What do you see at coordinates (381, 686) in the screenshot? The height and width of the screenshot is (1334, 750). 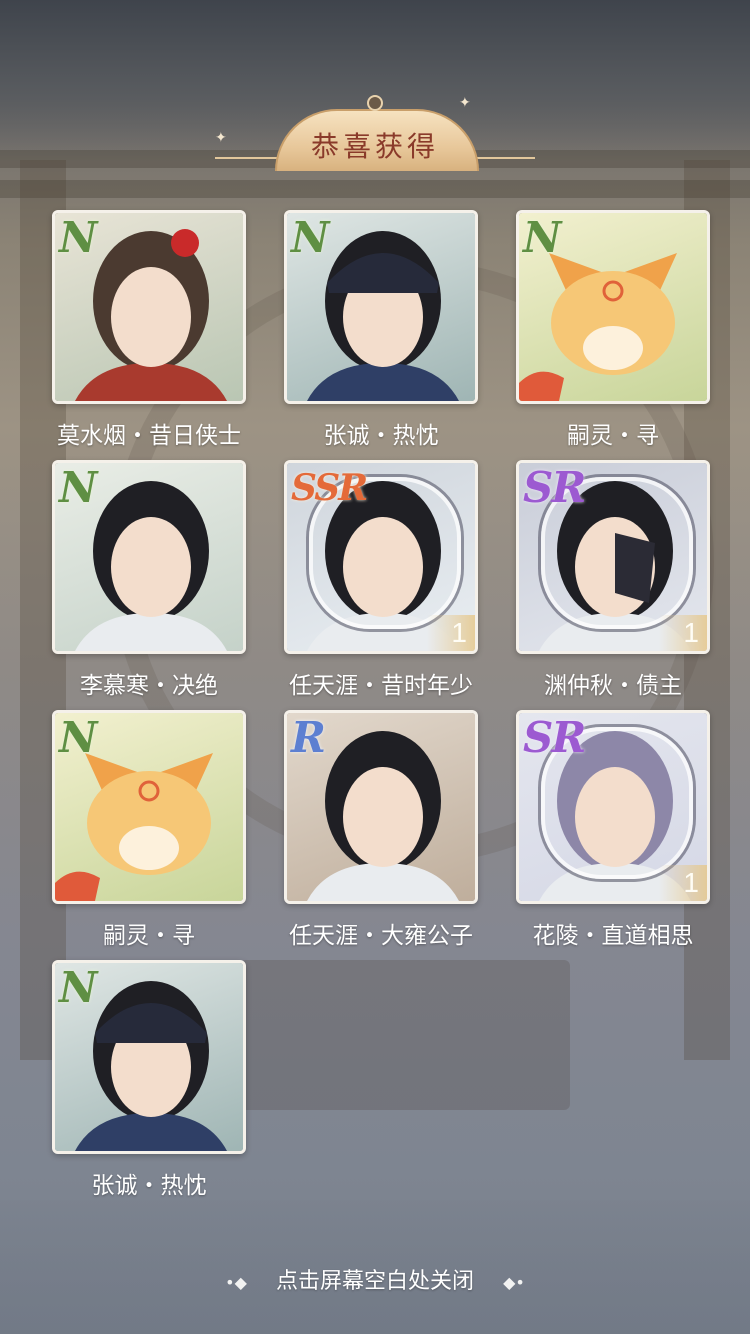 I see `card-name-label: 任天涯・昔时年少` at bounding box center [381, 686].